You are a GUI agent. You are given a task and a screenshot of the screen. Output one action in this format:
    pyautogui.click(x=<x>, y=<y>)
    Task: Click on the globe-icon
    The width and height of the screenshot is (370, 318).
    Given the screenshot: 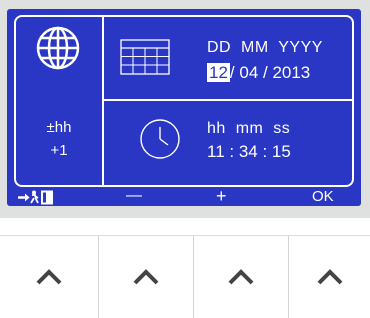 What is the action you would take?
    pyautogui.click(x=58, y=48)
    